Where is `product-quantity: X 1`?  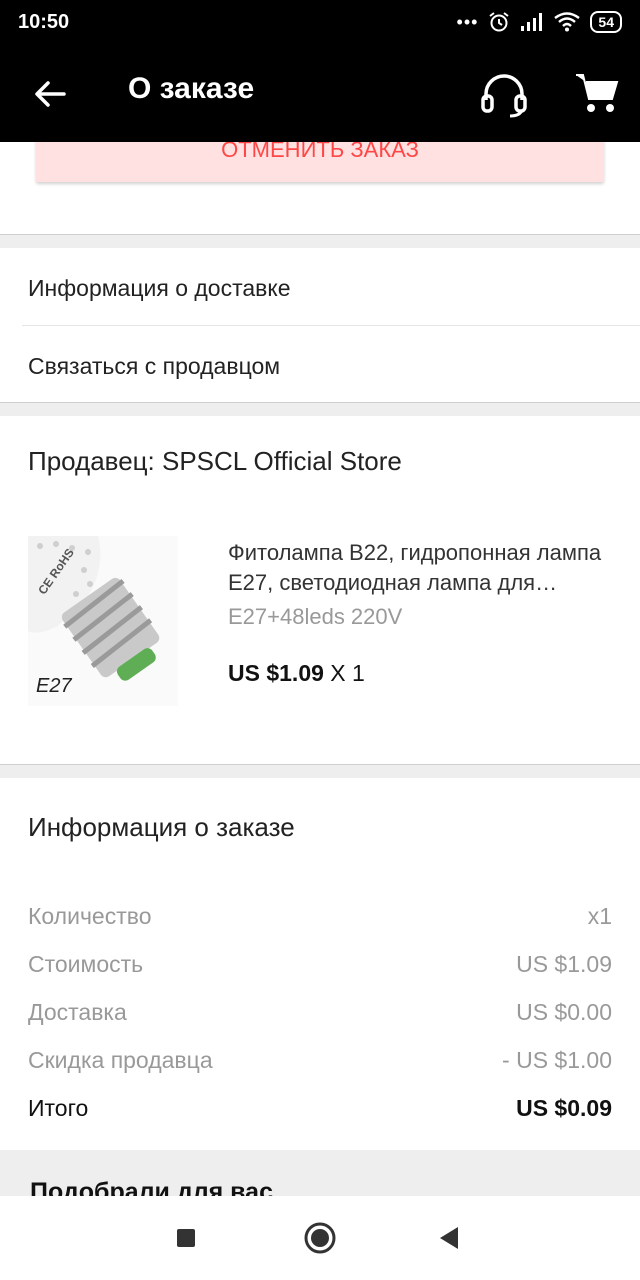
product-quantity: X 1 is located at coordinates (347, 673).